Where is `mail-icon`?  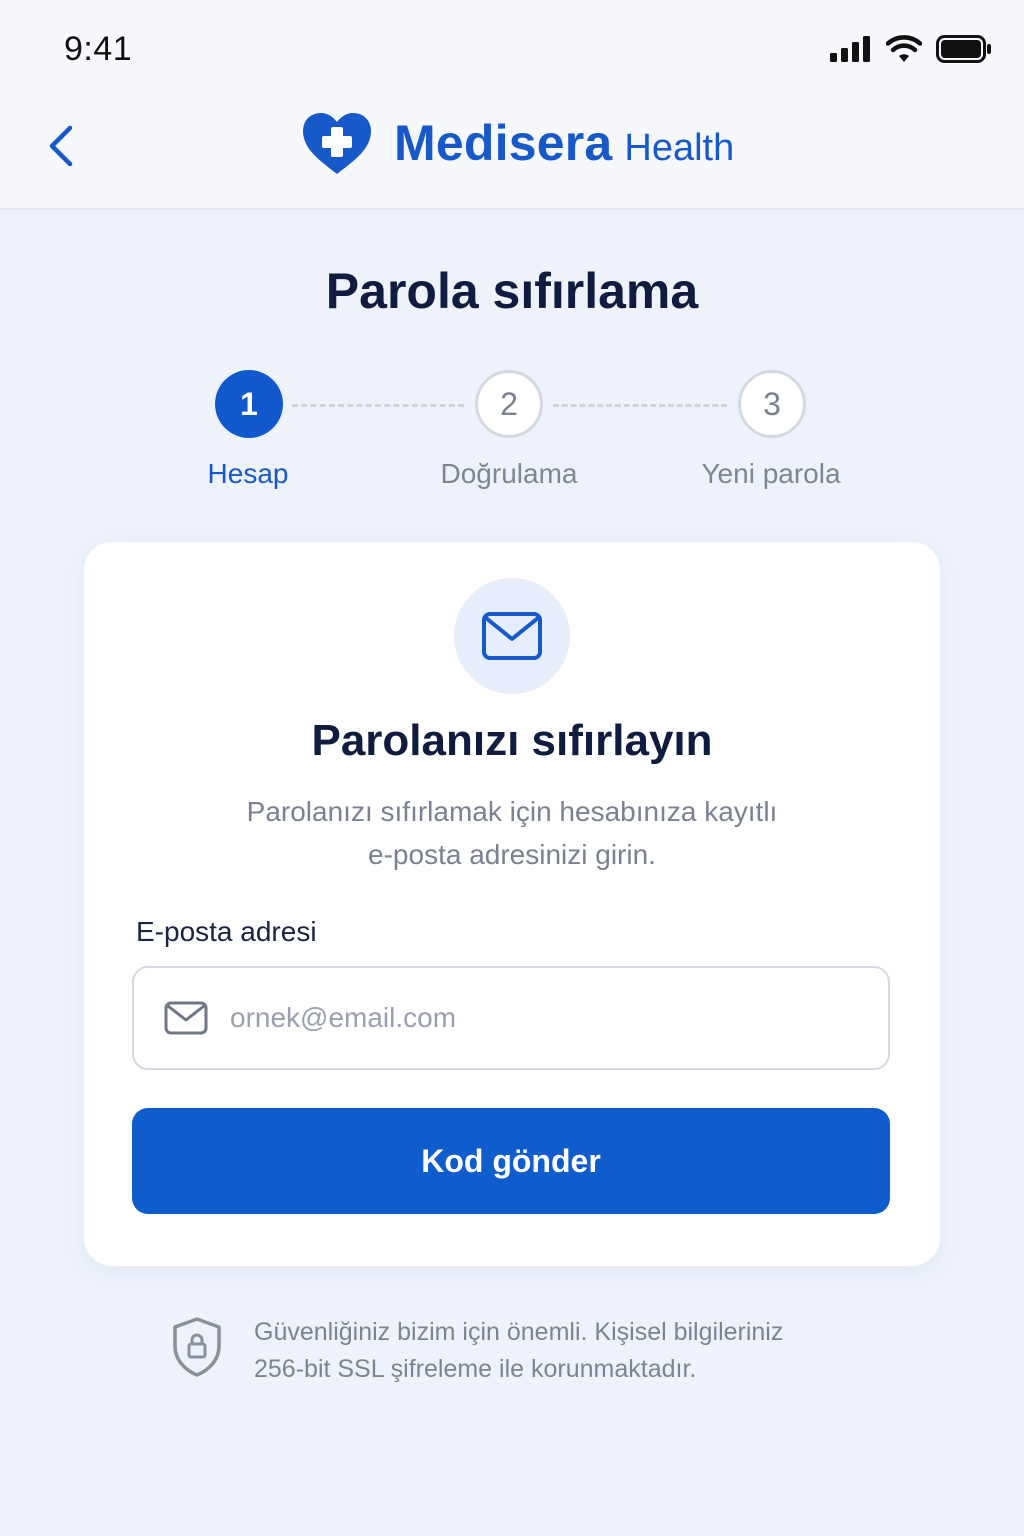
mail-icon is located at coordinates (512, 636).